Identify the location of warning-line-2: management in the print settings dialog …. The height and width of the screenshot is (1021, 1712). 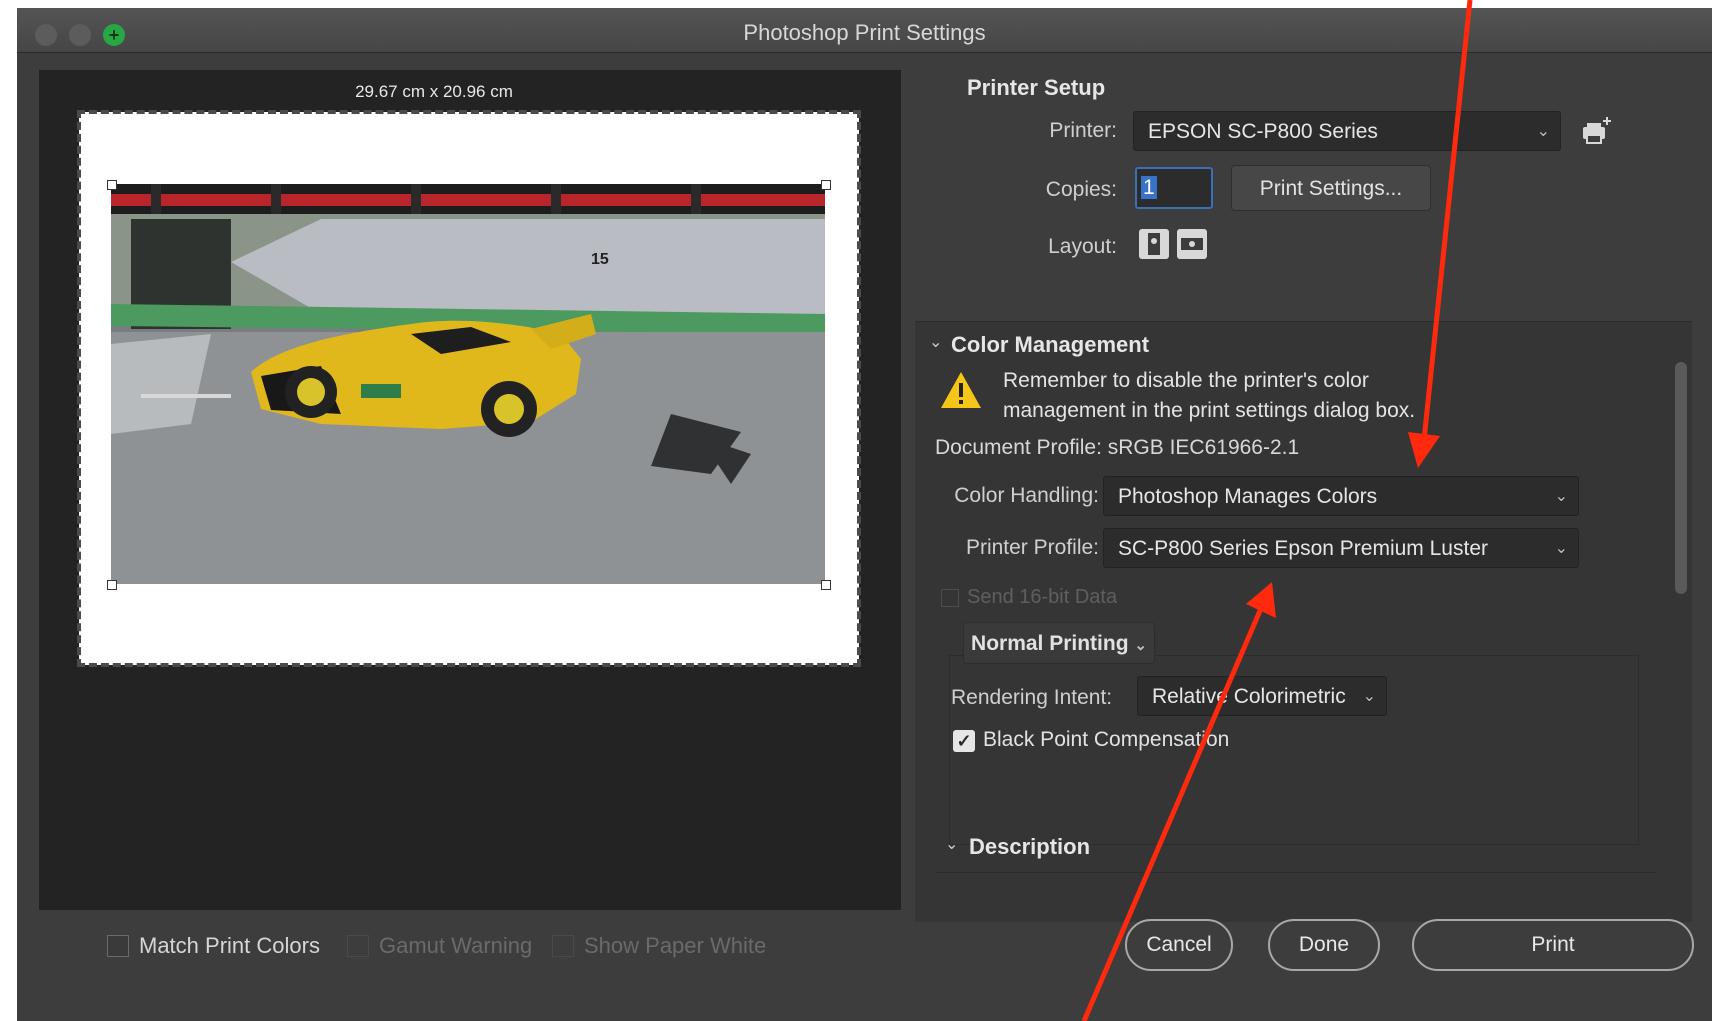
(1209, 410).